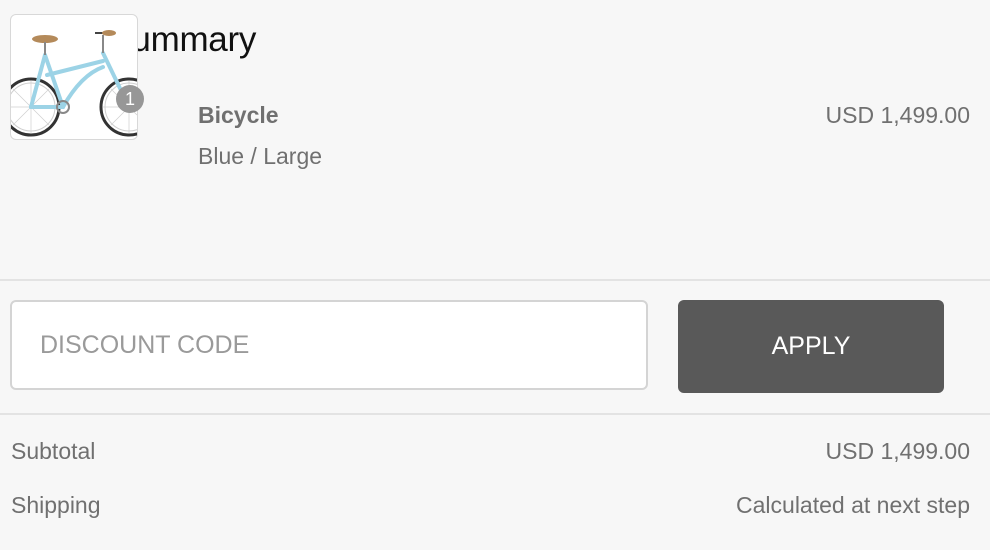 This screenshot has height=550, width=990. I want to click on apply-button: APPLY, so click(811, 346).